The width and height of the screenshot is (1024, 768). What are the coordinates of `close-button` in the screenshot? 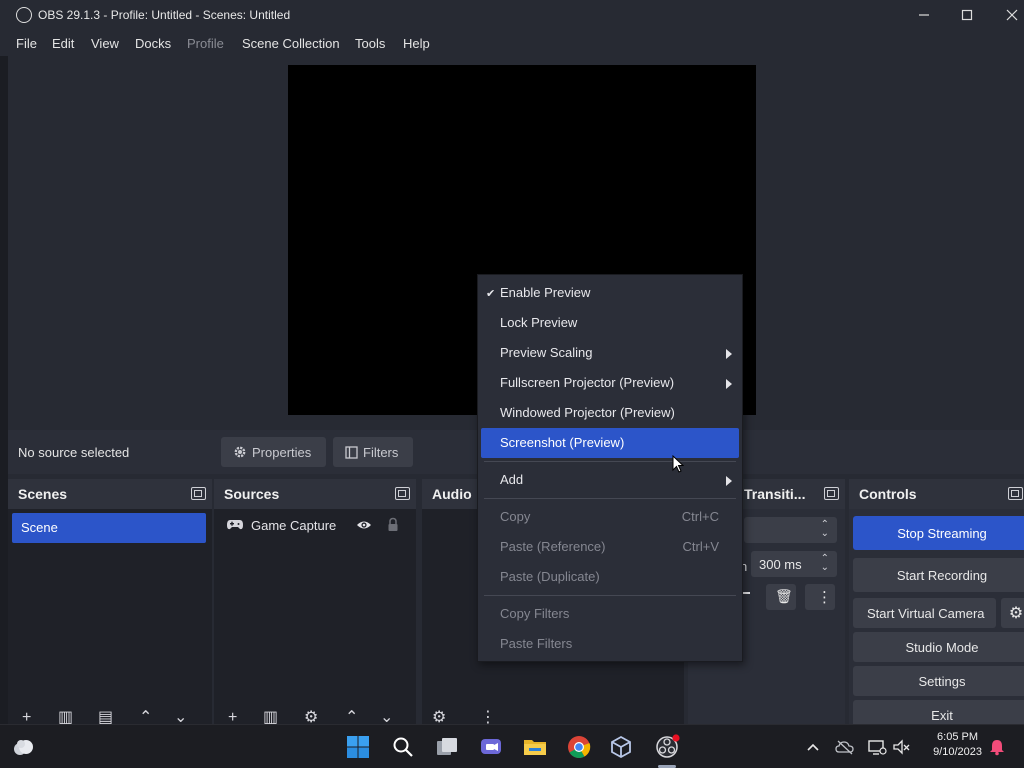 It's located at (1007, 15).